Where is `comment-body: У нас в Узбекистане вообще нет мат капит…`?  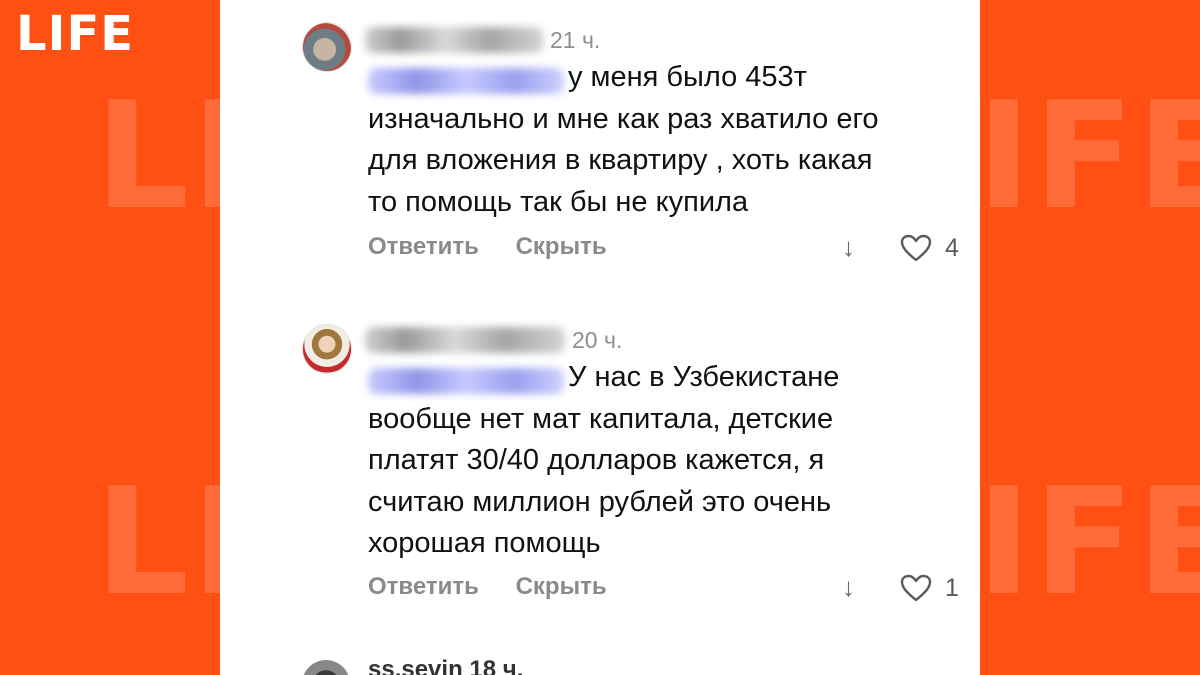
comment-body: У нас в Узбекистане вообще нет мат капит… is located at coordinates (604, 460).